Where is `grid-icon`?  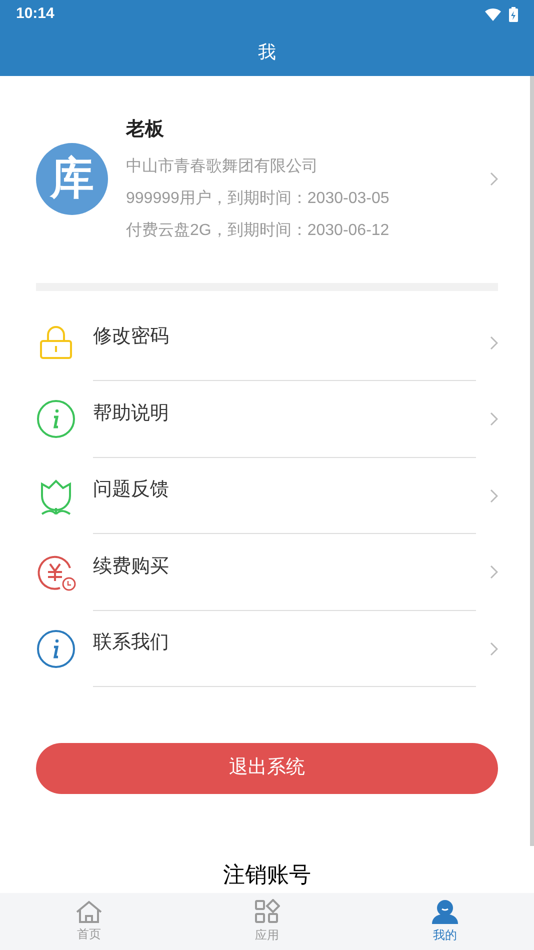
grid-icon is located at coordinates (267, 912).